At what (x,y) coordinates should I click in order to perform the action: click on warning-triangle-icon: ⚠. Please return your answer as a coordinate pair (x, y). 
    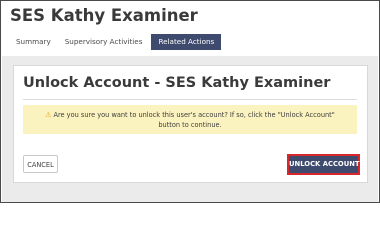
    Looking at the image, I should click on (48, 115).